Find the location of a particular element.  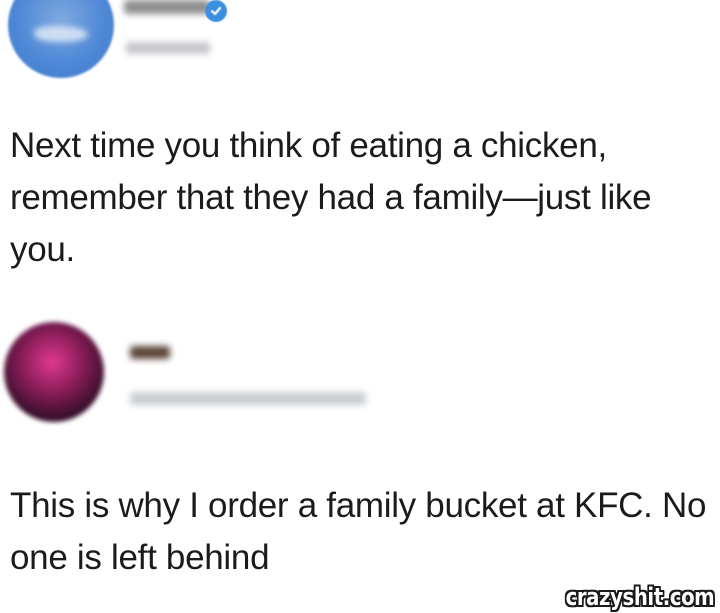

avatar-logo is located at coordinates (61, 34).